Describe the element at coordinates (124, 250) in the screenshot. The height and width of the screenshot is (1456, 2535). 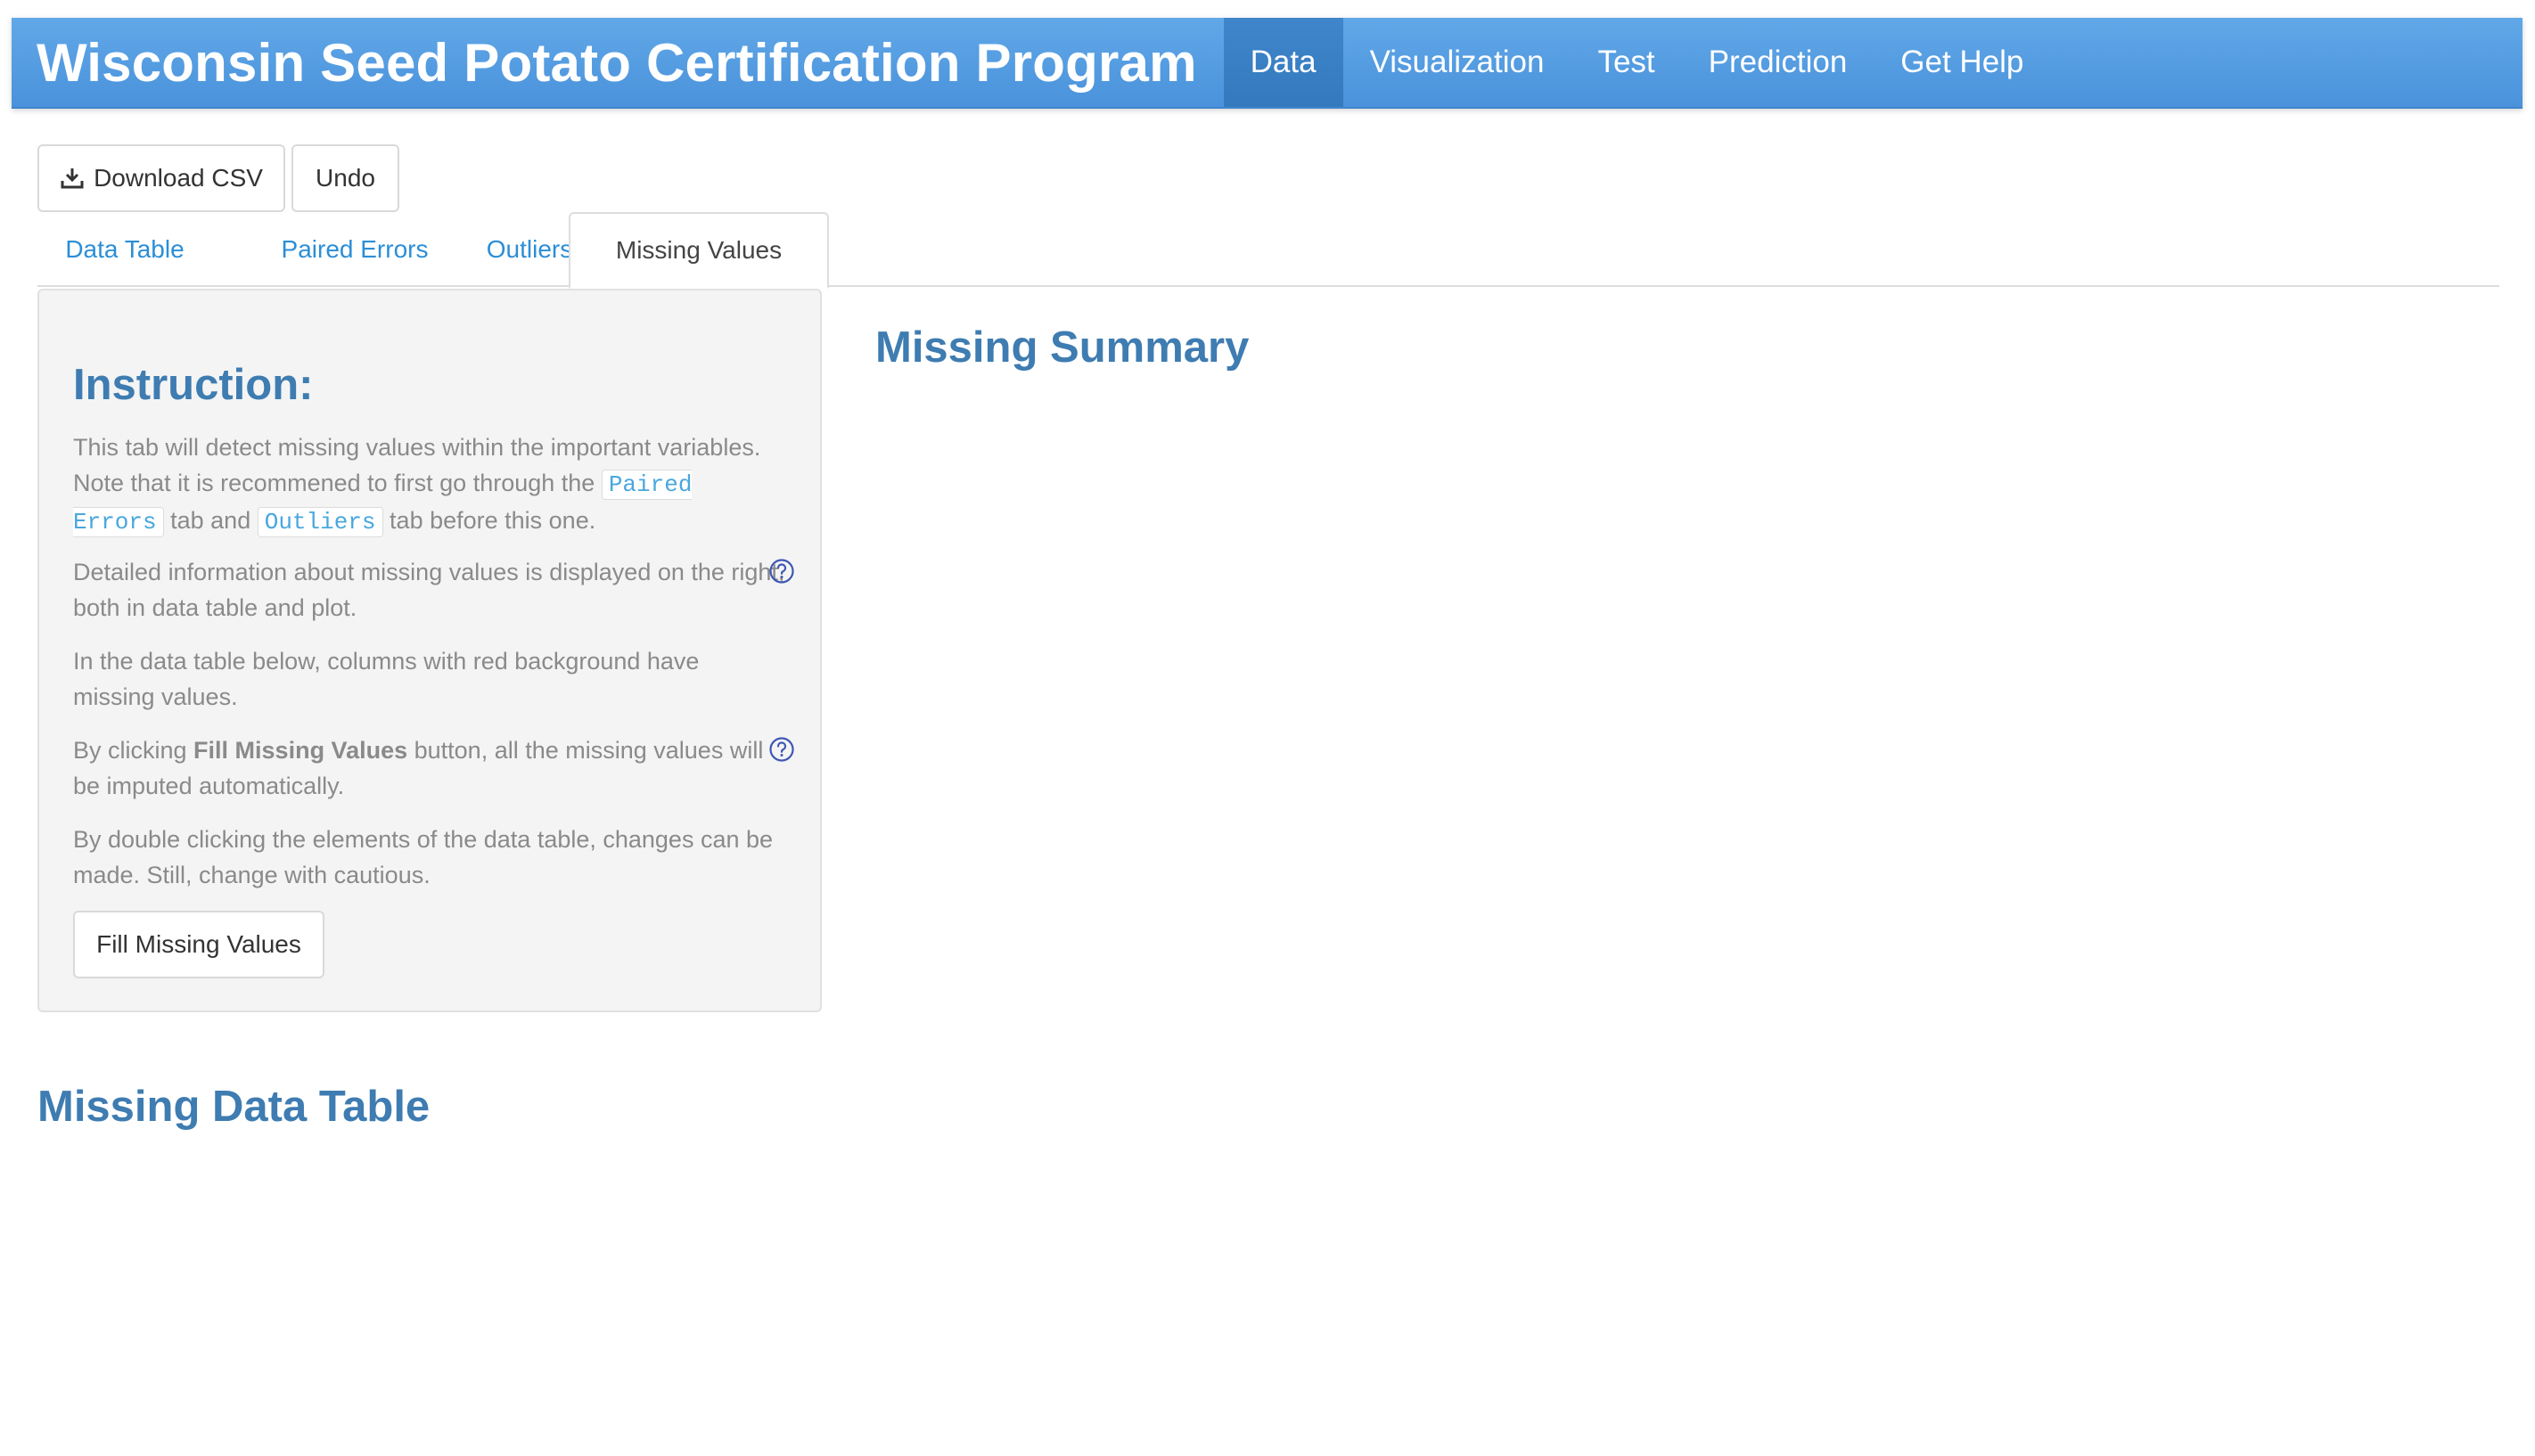
I see `tab-data-table: Data Table` at that location.